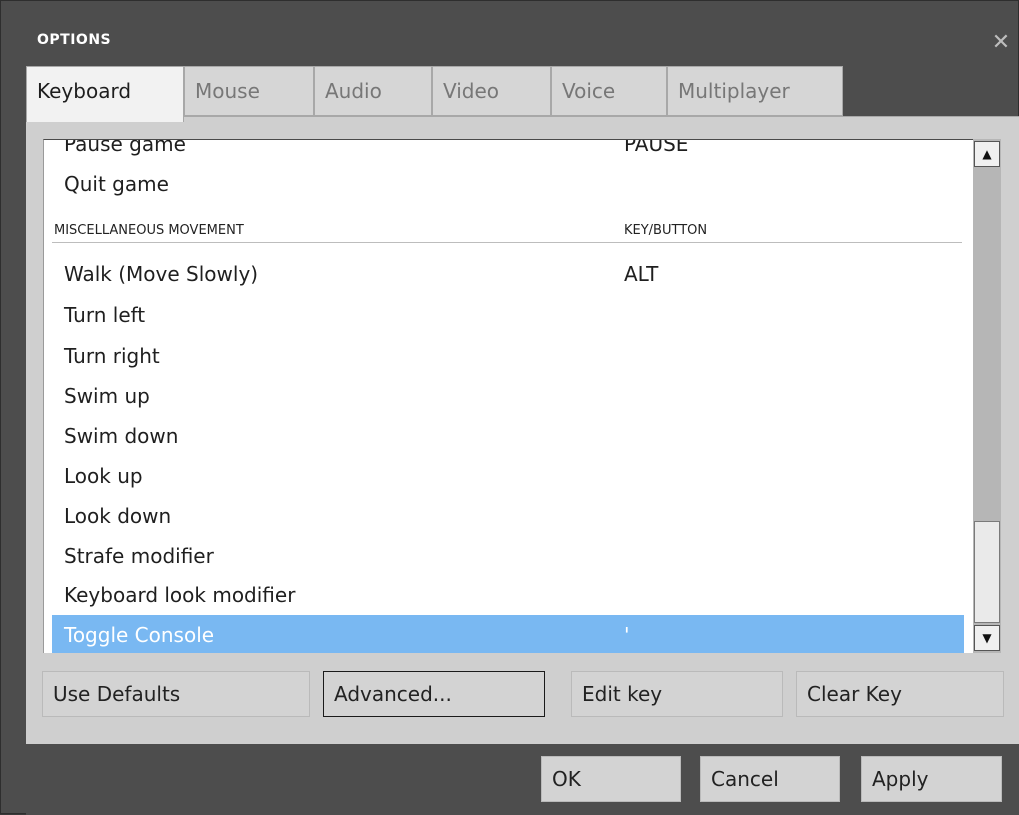 Image resolution: width=1019 pixels, height=815 pixels. Describe the element at coordinates (116, 184) in the screenshot. I see `binding-action: Quit game` at that location.